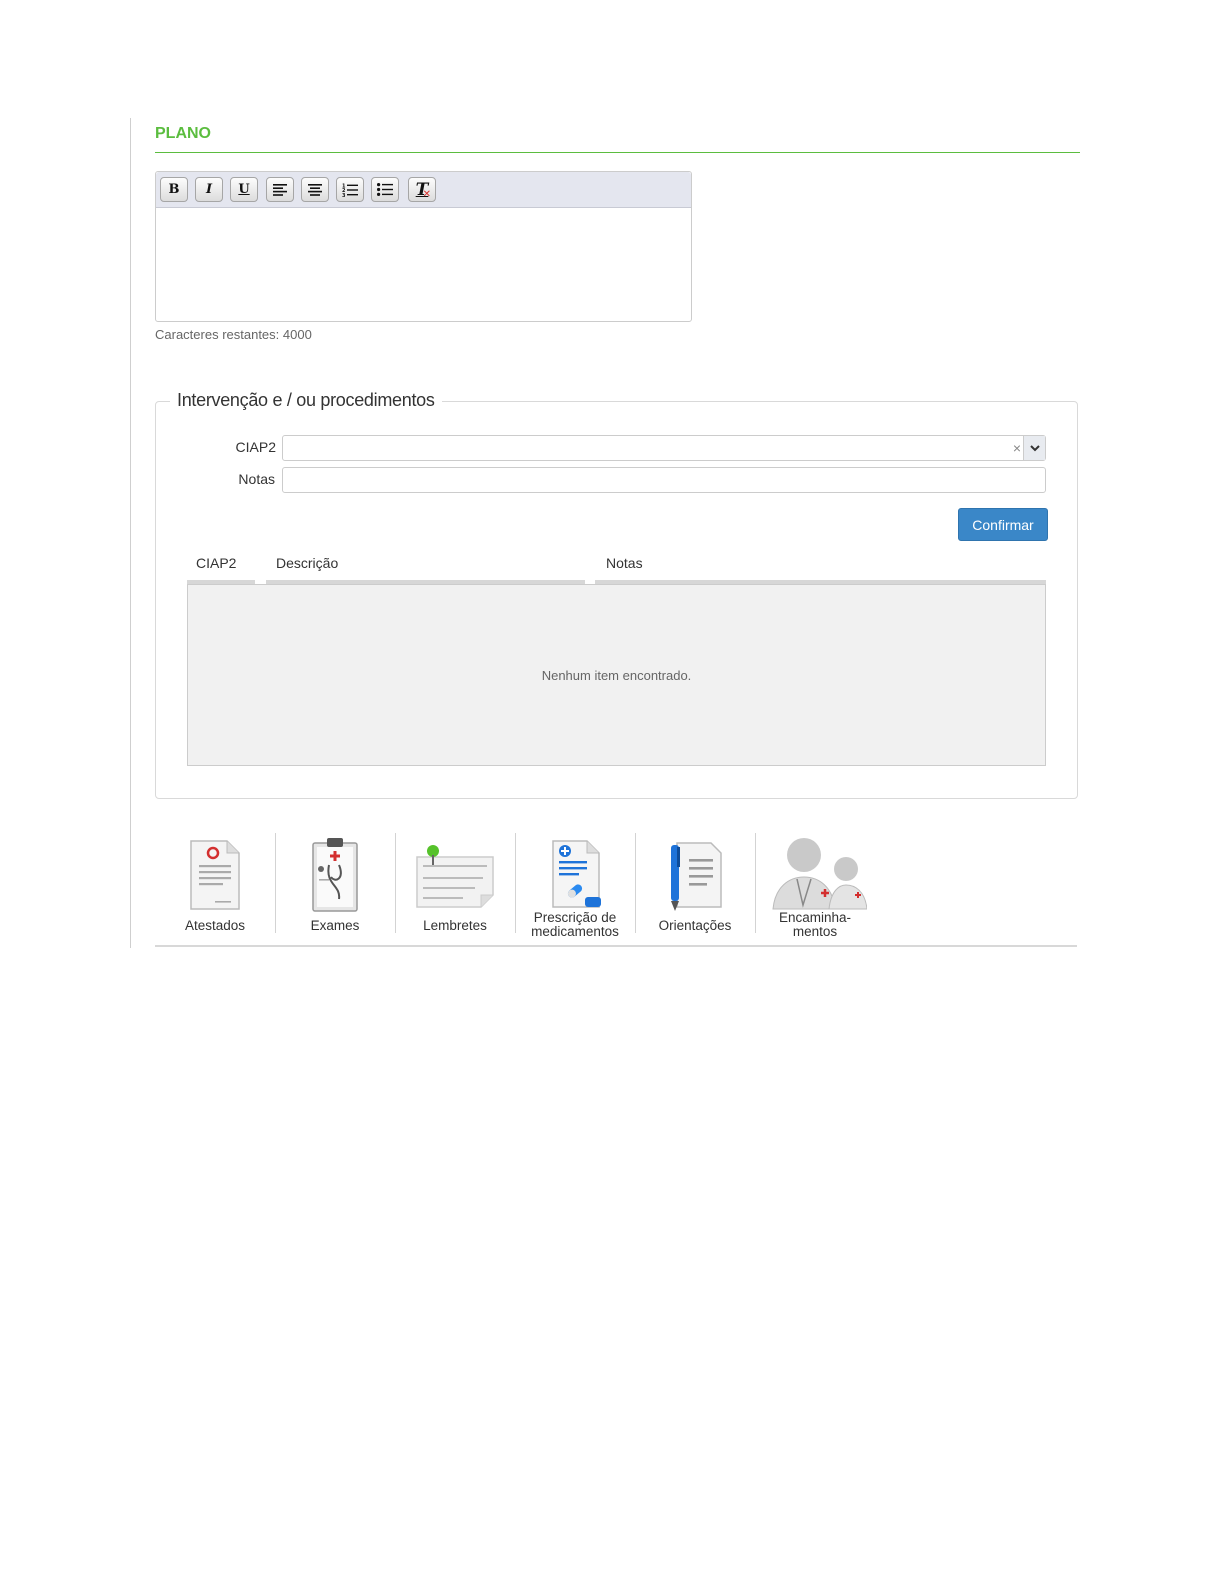 The image size is (1224, 1584). I want to click on align-left-icon, so click(280, 189).